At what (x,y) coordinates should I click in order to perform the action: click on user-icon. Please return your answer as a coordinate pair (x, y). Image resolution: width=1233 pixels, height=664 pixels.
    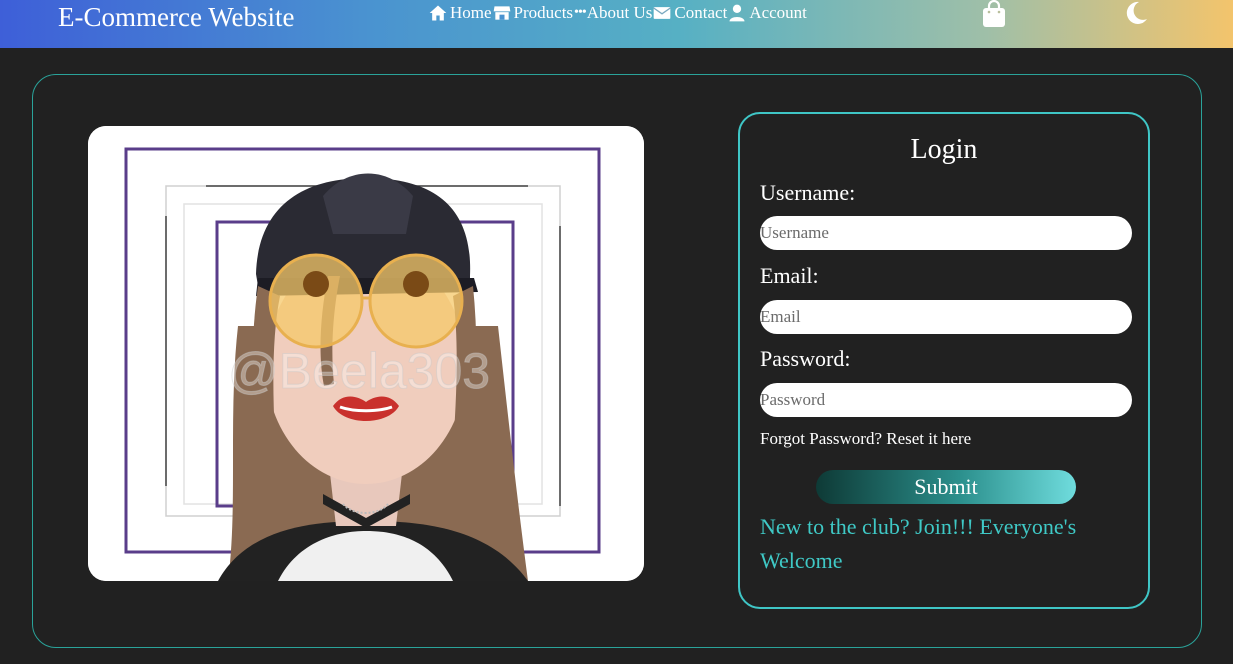
    Looking at the image, I should click on (737, 13).